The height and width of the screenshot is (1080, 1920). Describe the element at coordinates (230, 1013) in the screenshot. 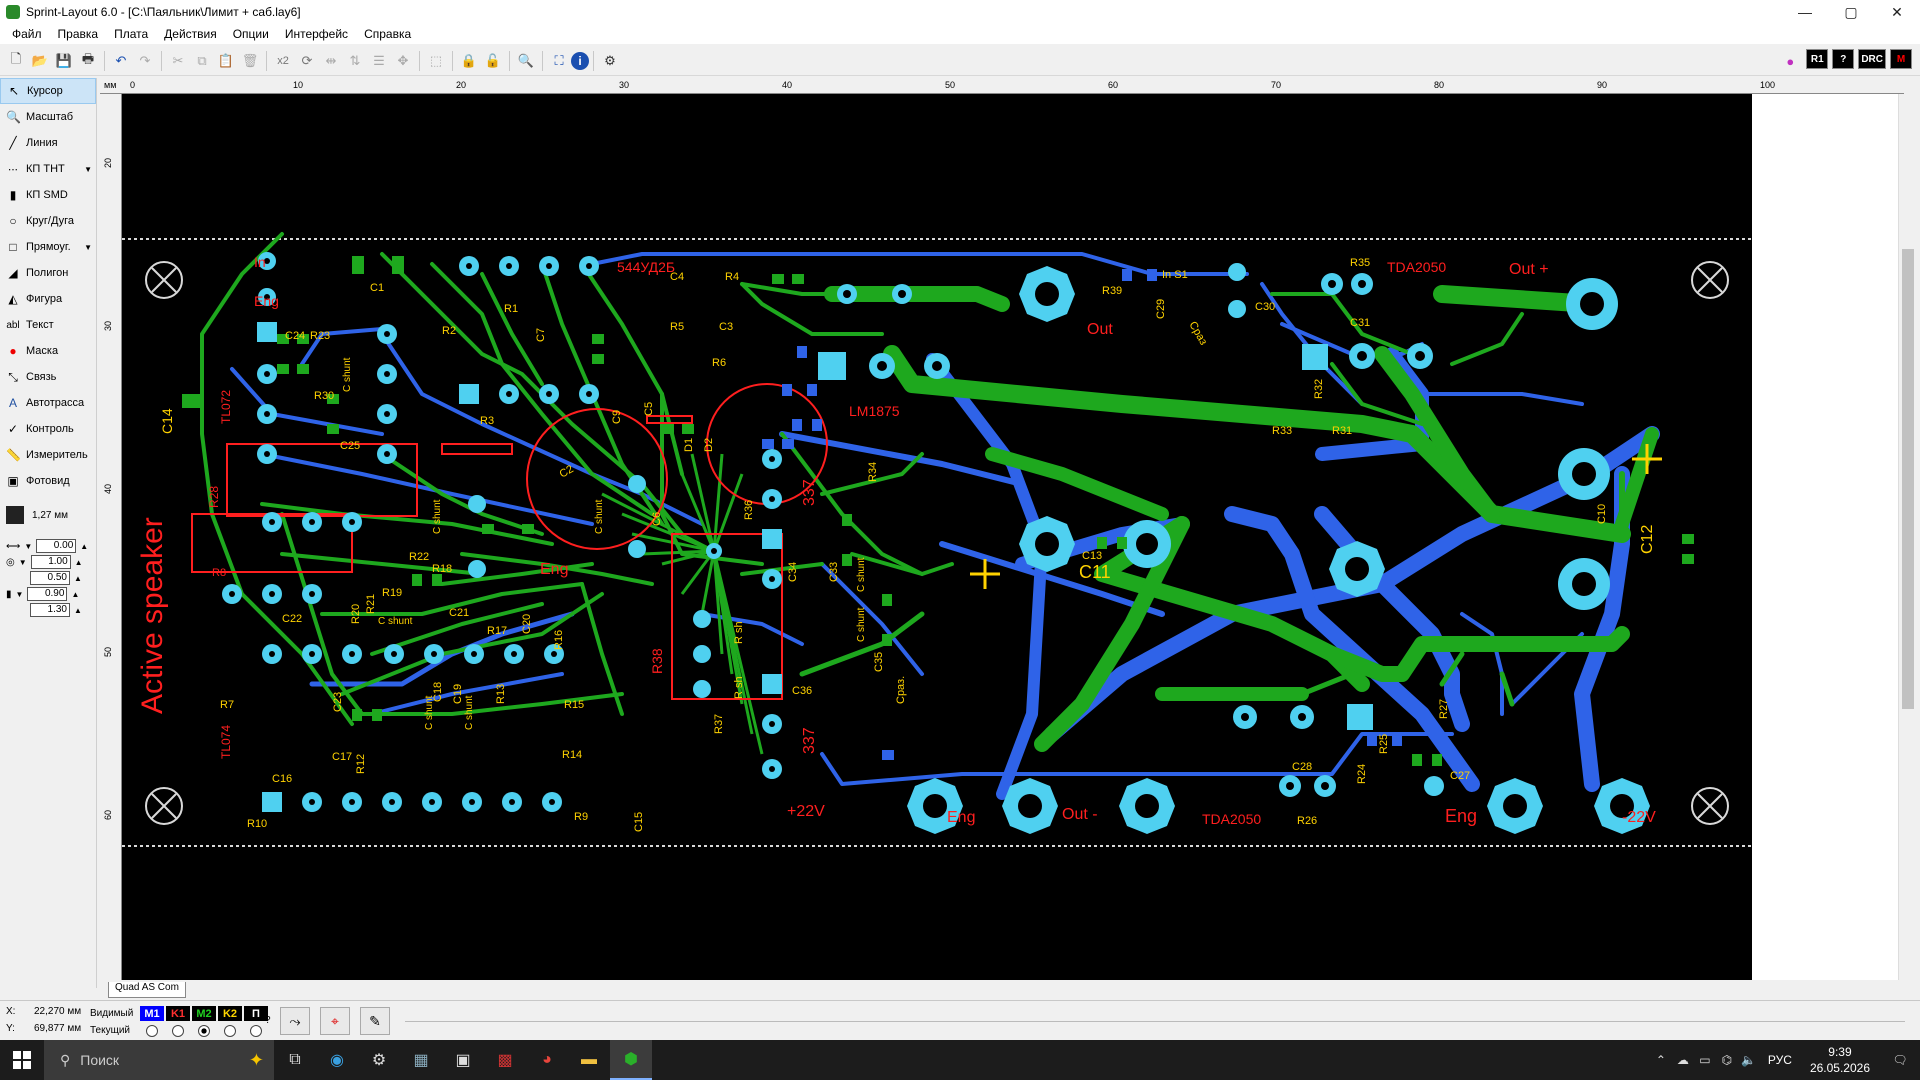

I see `layer-k2: K2` at that location.